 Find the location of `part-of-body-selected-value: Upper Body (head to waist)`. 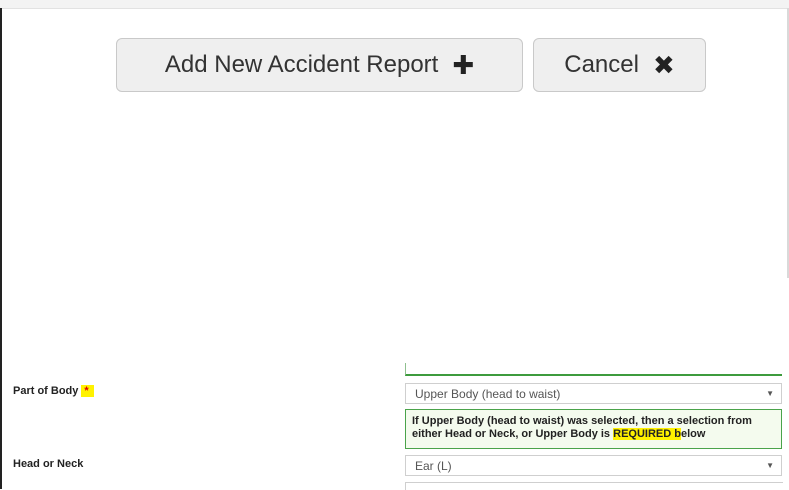

part-of-body-selected-value: Upper Body (head to waist) is located at coordinates (488, 394).